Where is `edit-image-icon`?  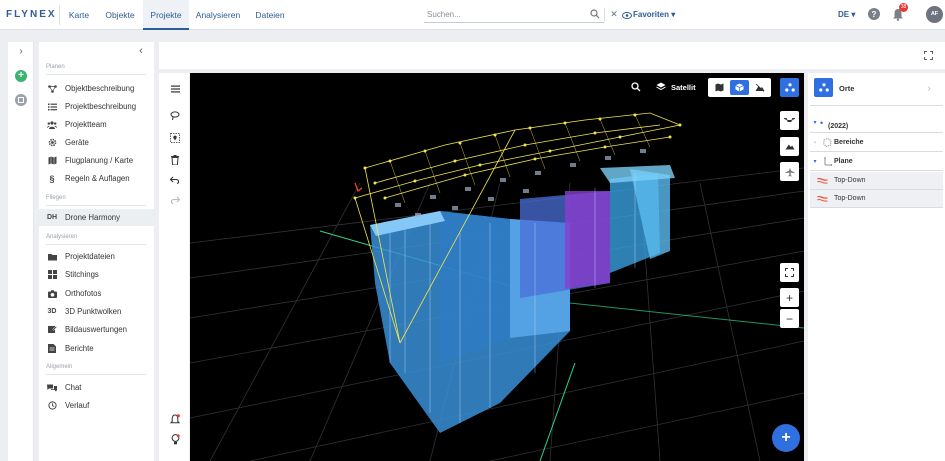 edit-image-icon is located at coordinates (52, 329).